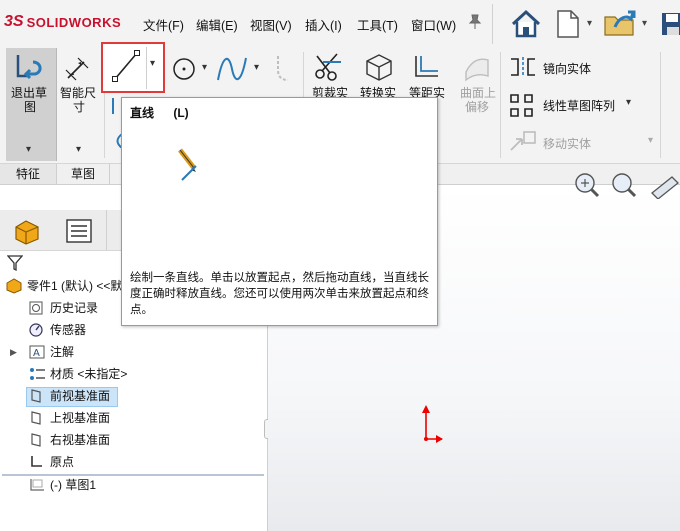  What do you see at coordinates (477, 107) in the screenshot?
I see `surface-offset-label-2: 偏移` at bounding box center [477, 107].